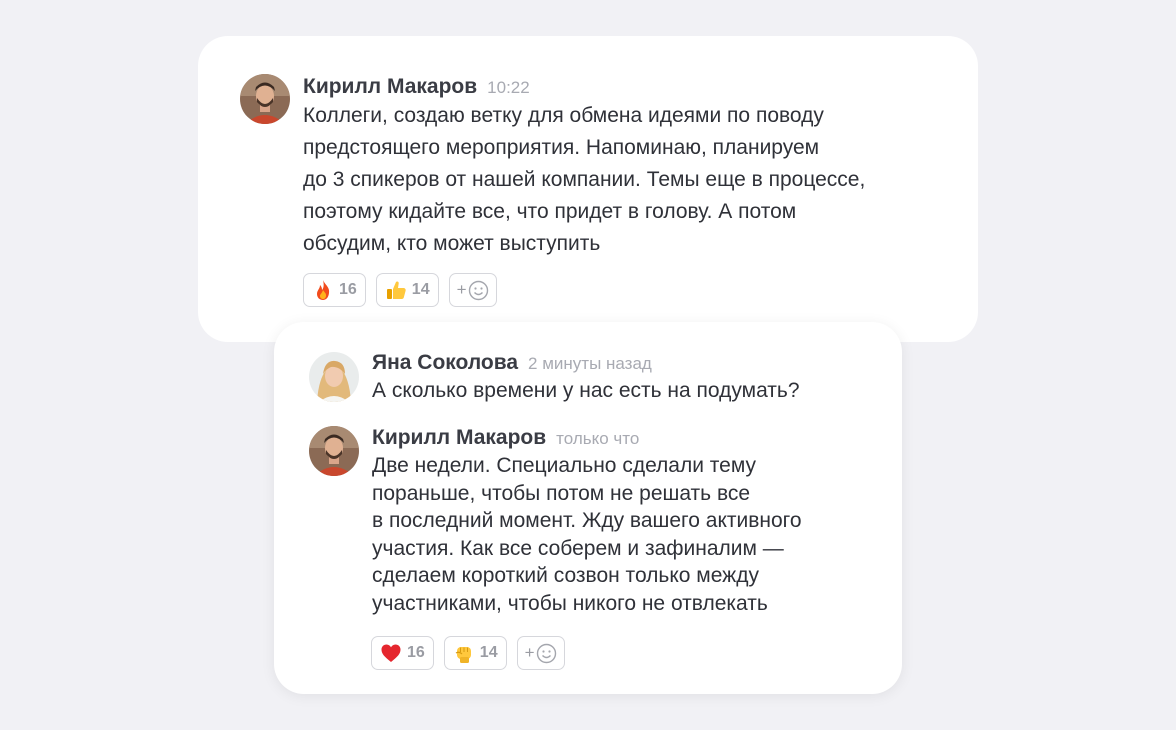  I want to click on raised-fist-icon, so click(463, 655).